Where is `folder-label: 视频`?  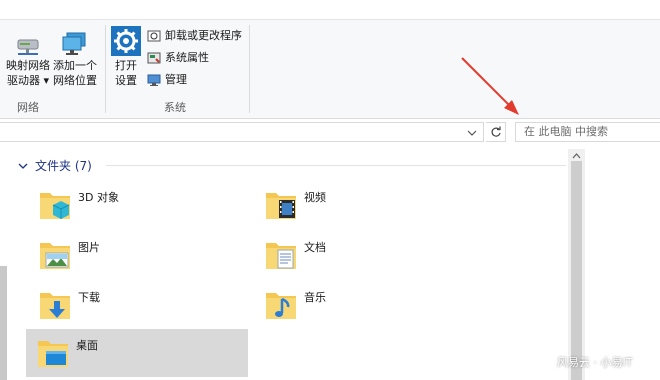
folder-label: 视频 is located at coordinates (315, 197).